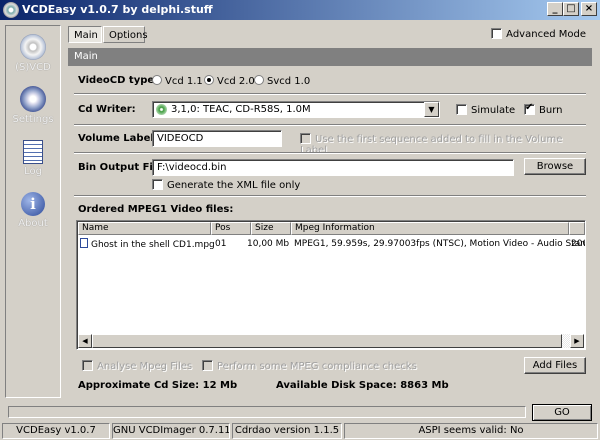  What do you see at coordinates (241, 109) in the screenshot?
I see `cd-writer-value: 3,1,0: TEAC, CD-R58S, 1.0M` at bounding box center [241, 109].